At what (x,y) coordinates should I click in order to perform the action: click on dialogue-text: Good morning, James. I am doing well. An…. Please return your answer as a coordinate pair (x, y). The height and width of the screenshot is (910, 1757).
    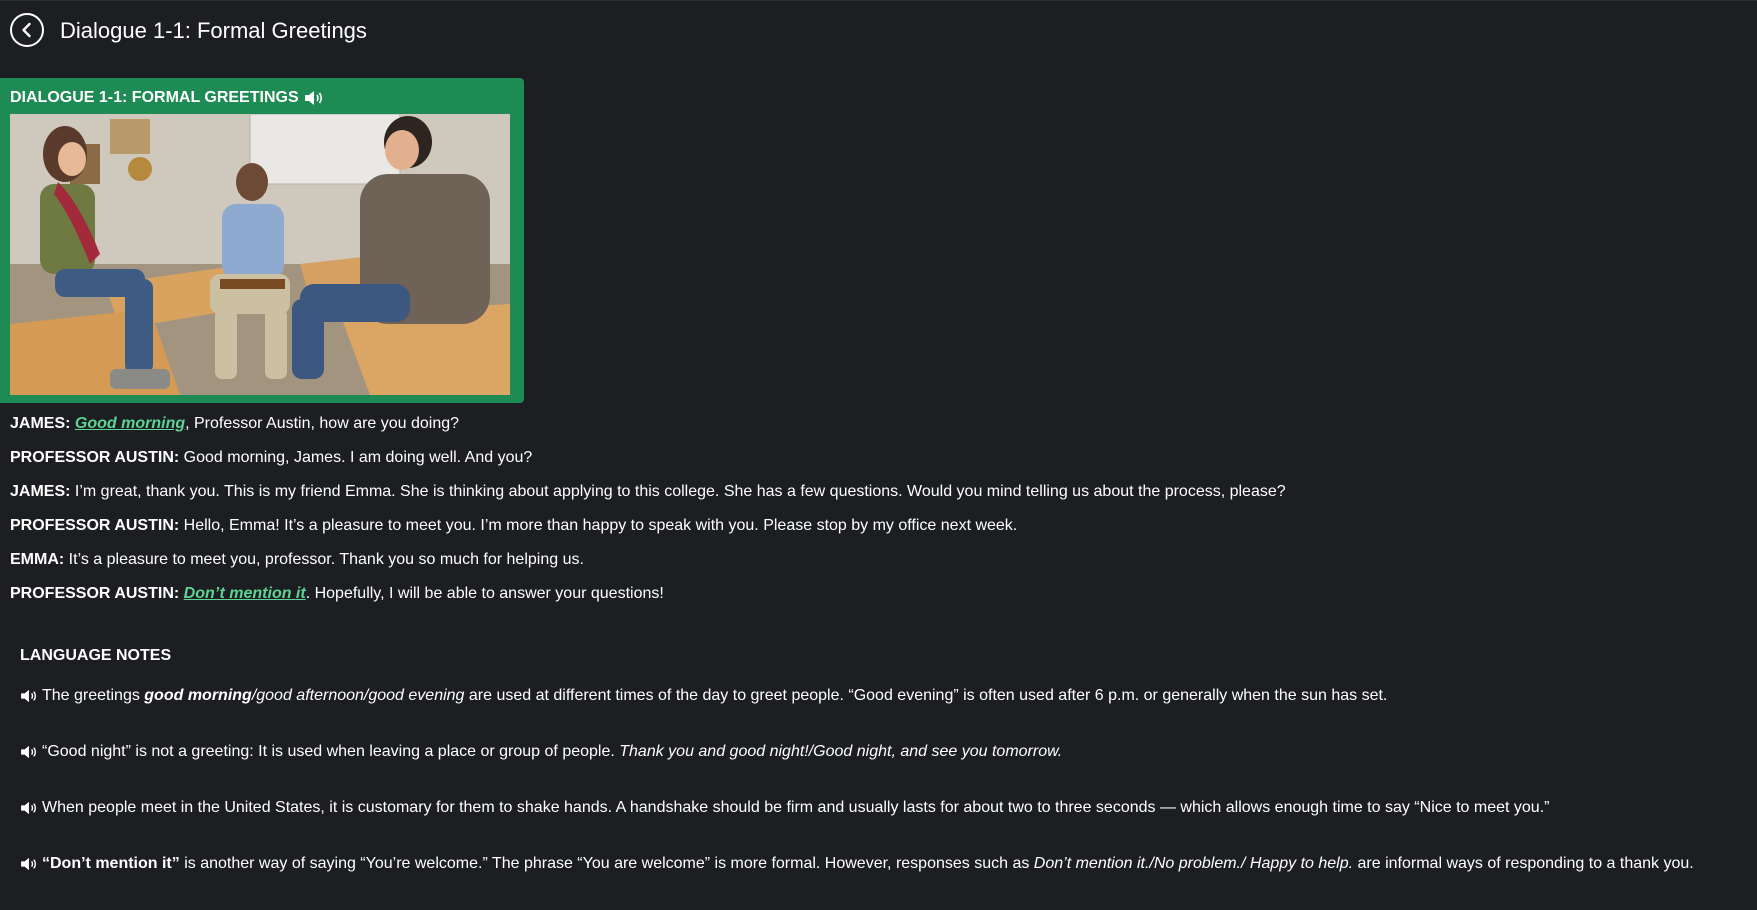
    Looking at the image, I should click on (358, 457).